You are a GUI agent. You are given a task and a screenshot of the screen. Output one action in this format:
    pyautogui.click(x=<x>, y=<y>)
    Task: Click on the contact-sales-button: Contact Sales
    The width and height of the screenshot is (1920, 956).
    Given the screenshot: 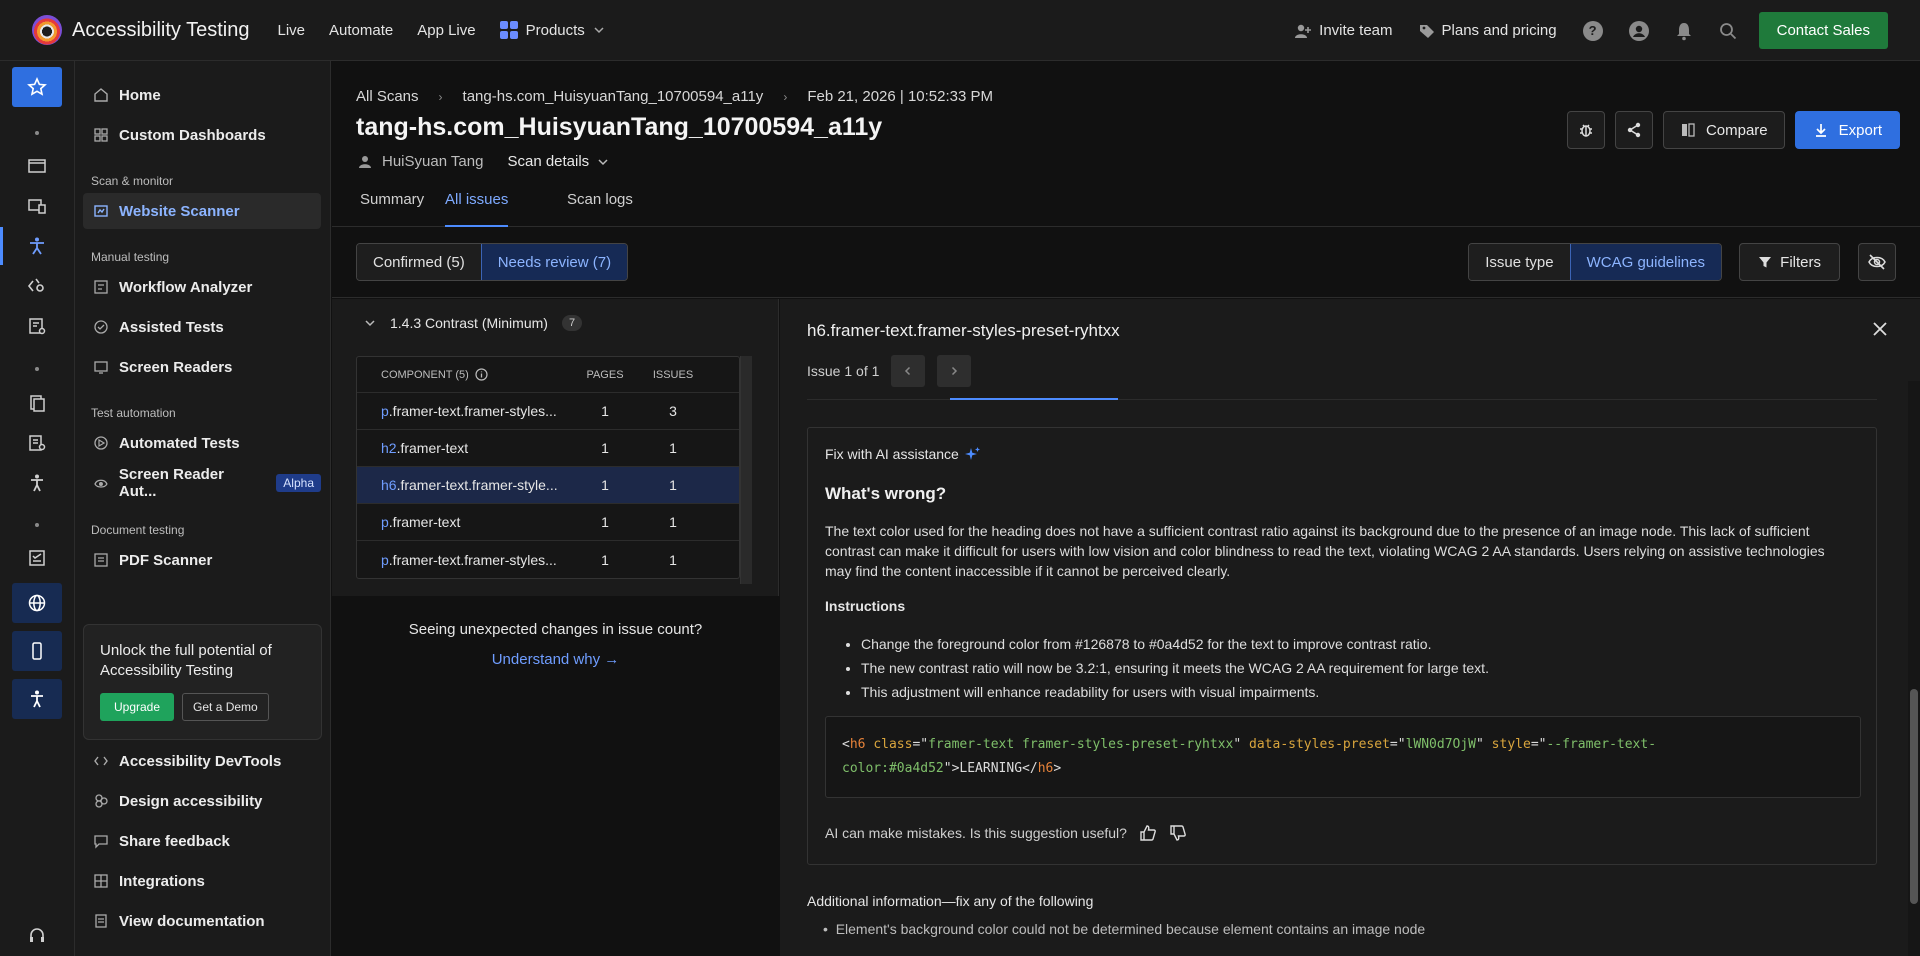 What is the action you would take?
    pyautogui.click(x=1823, y=30)
    